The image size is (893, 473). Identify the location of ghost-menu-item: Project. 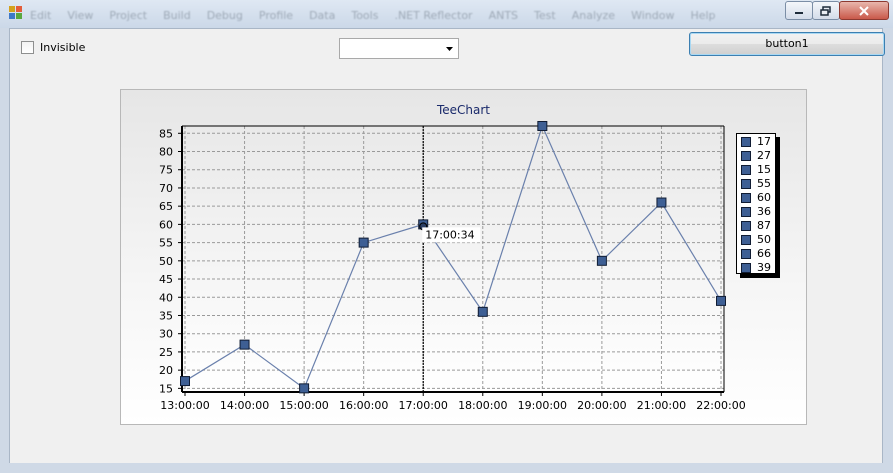
(128, 15).